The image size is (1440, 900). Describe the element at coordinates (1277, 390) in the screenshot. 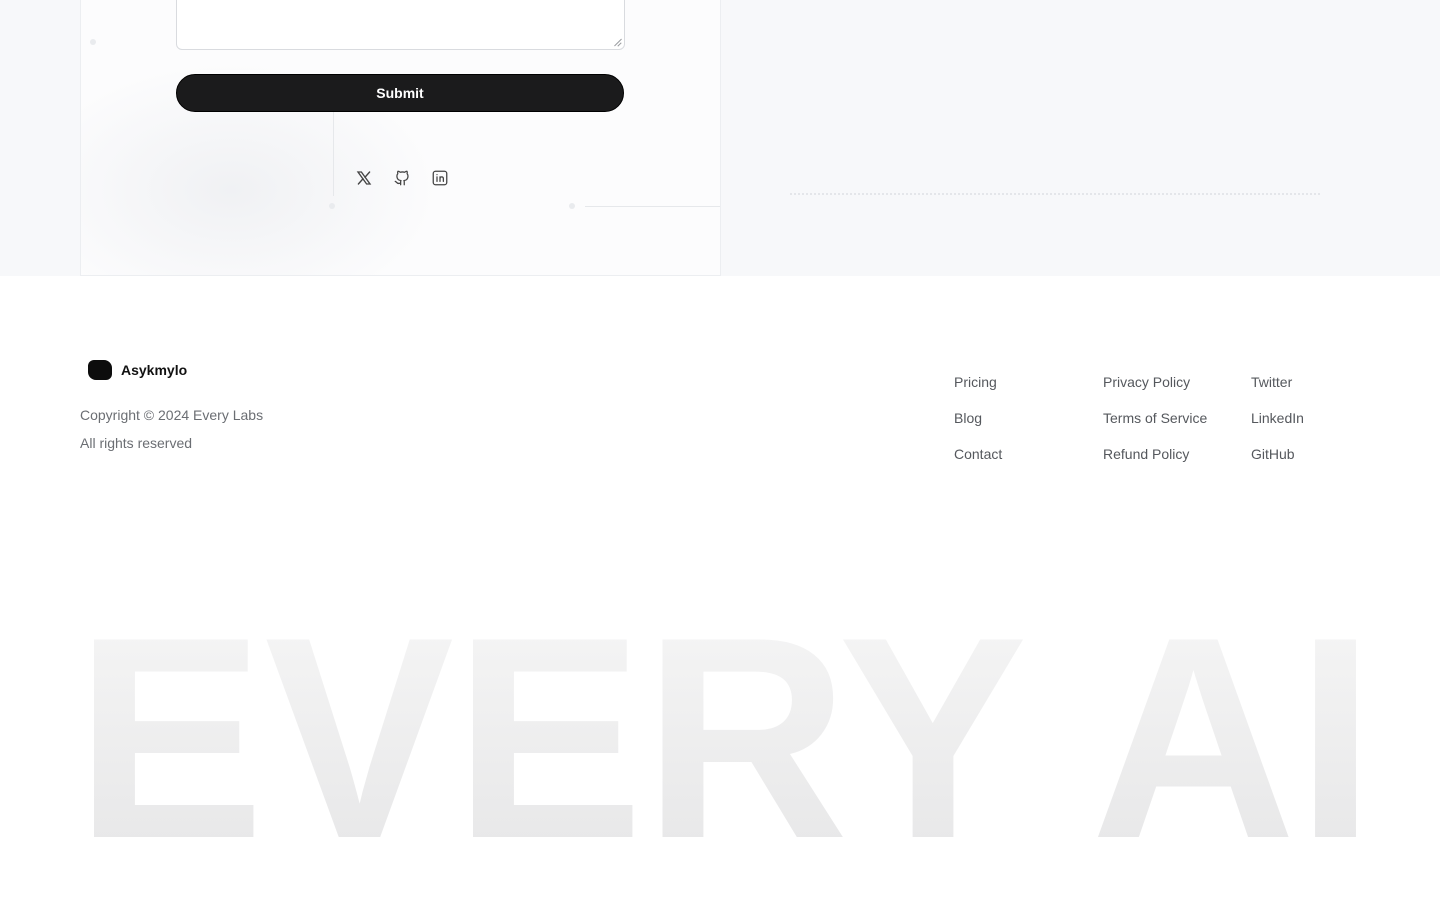

I see `footer-link-twitter: Twitter` at that location.